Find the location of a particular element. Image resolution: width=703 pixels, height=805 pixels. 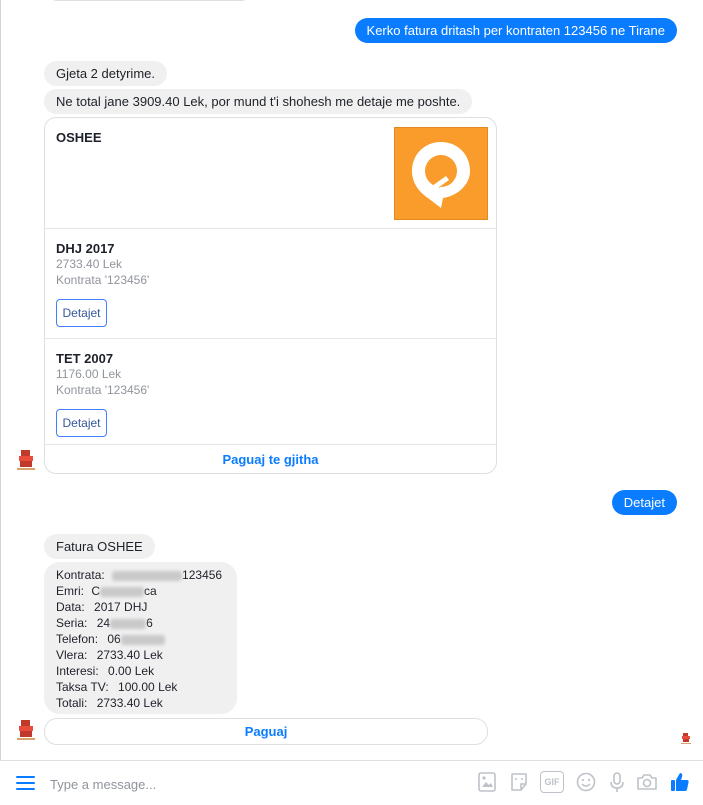

provider-name: OSHEE is located at coordinates (79, 137).